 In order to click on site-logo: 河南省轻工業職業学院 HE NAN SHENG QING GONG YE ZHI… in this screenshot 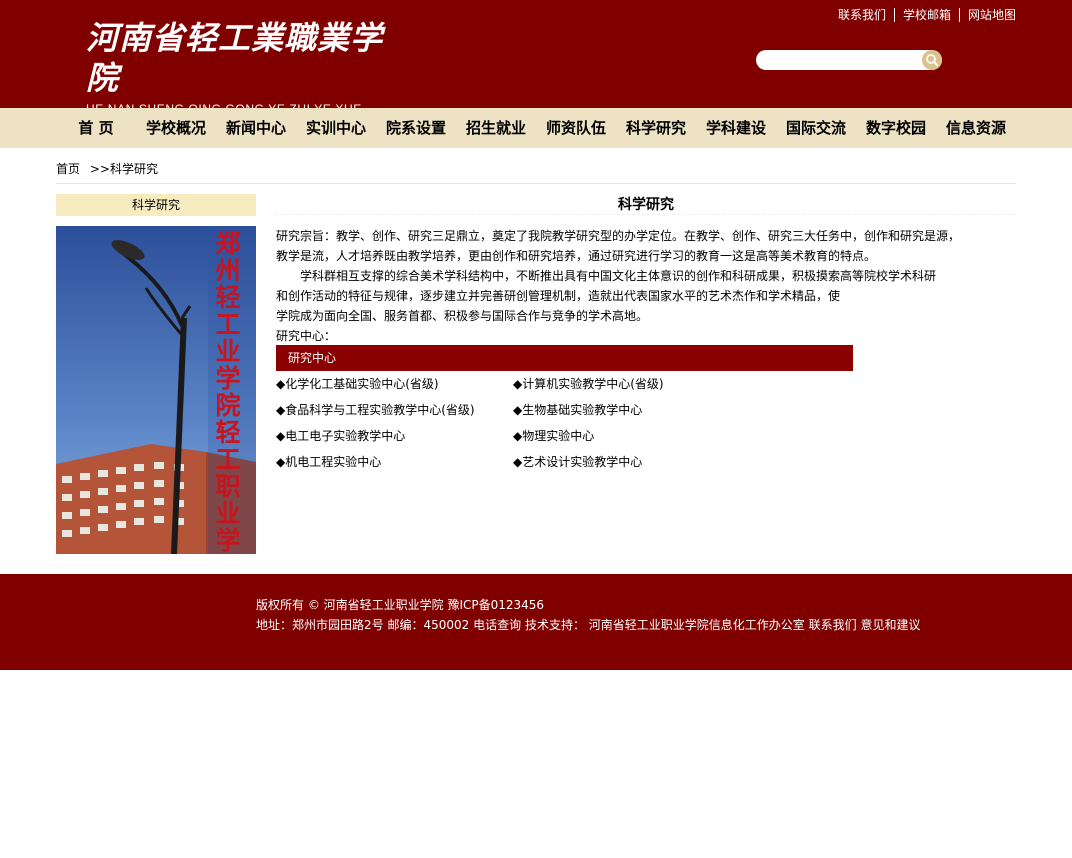, I will do `click(236, 74)`.